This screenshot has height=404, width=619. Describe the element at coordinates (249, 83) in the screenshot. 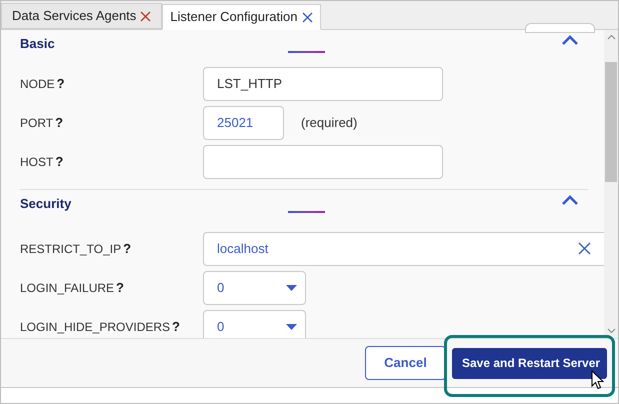

I see `field-value: LST_HTTP` at that location.